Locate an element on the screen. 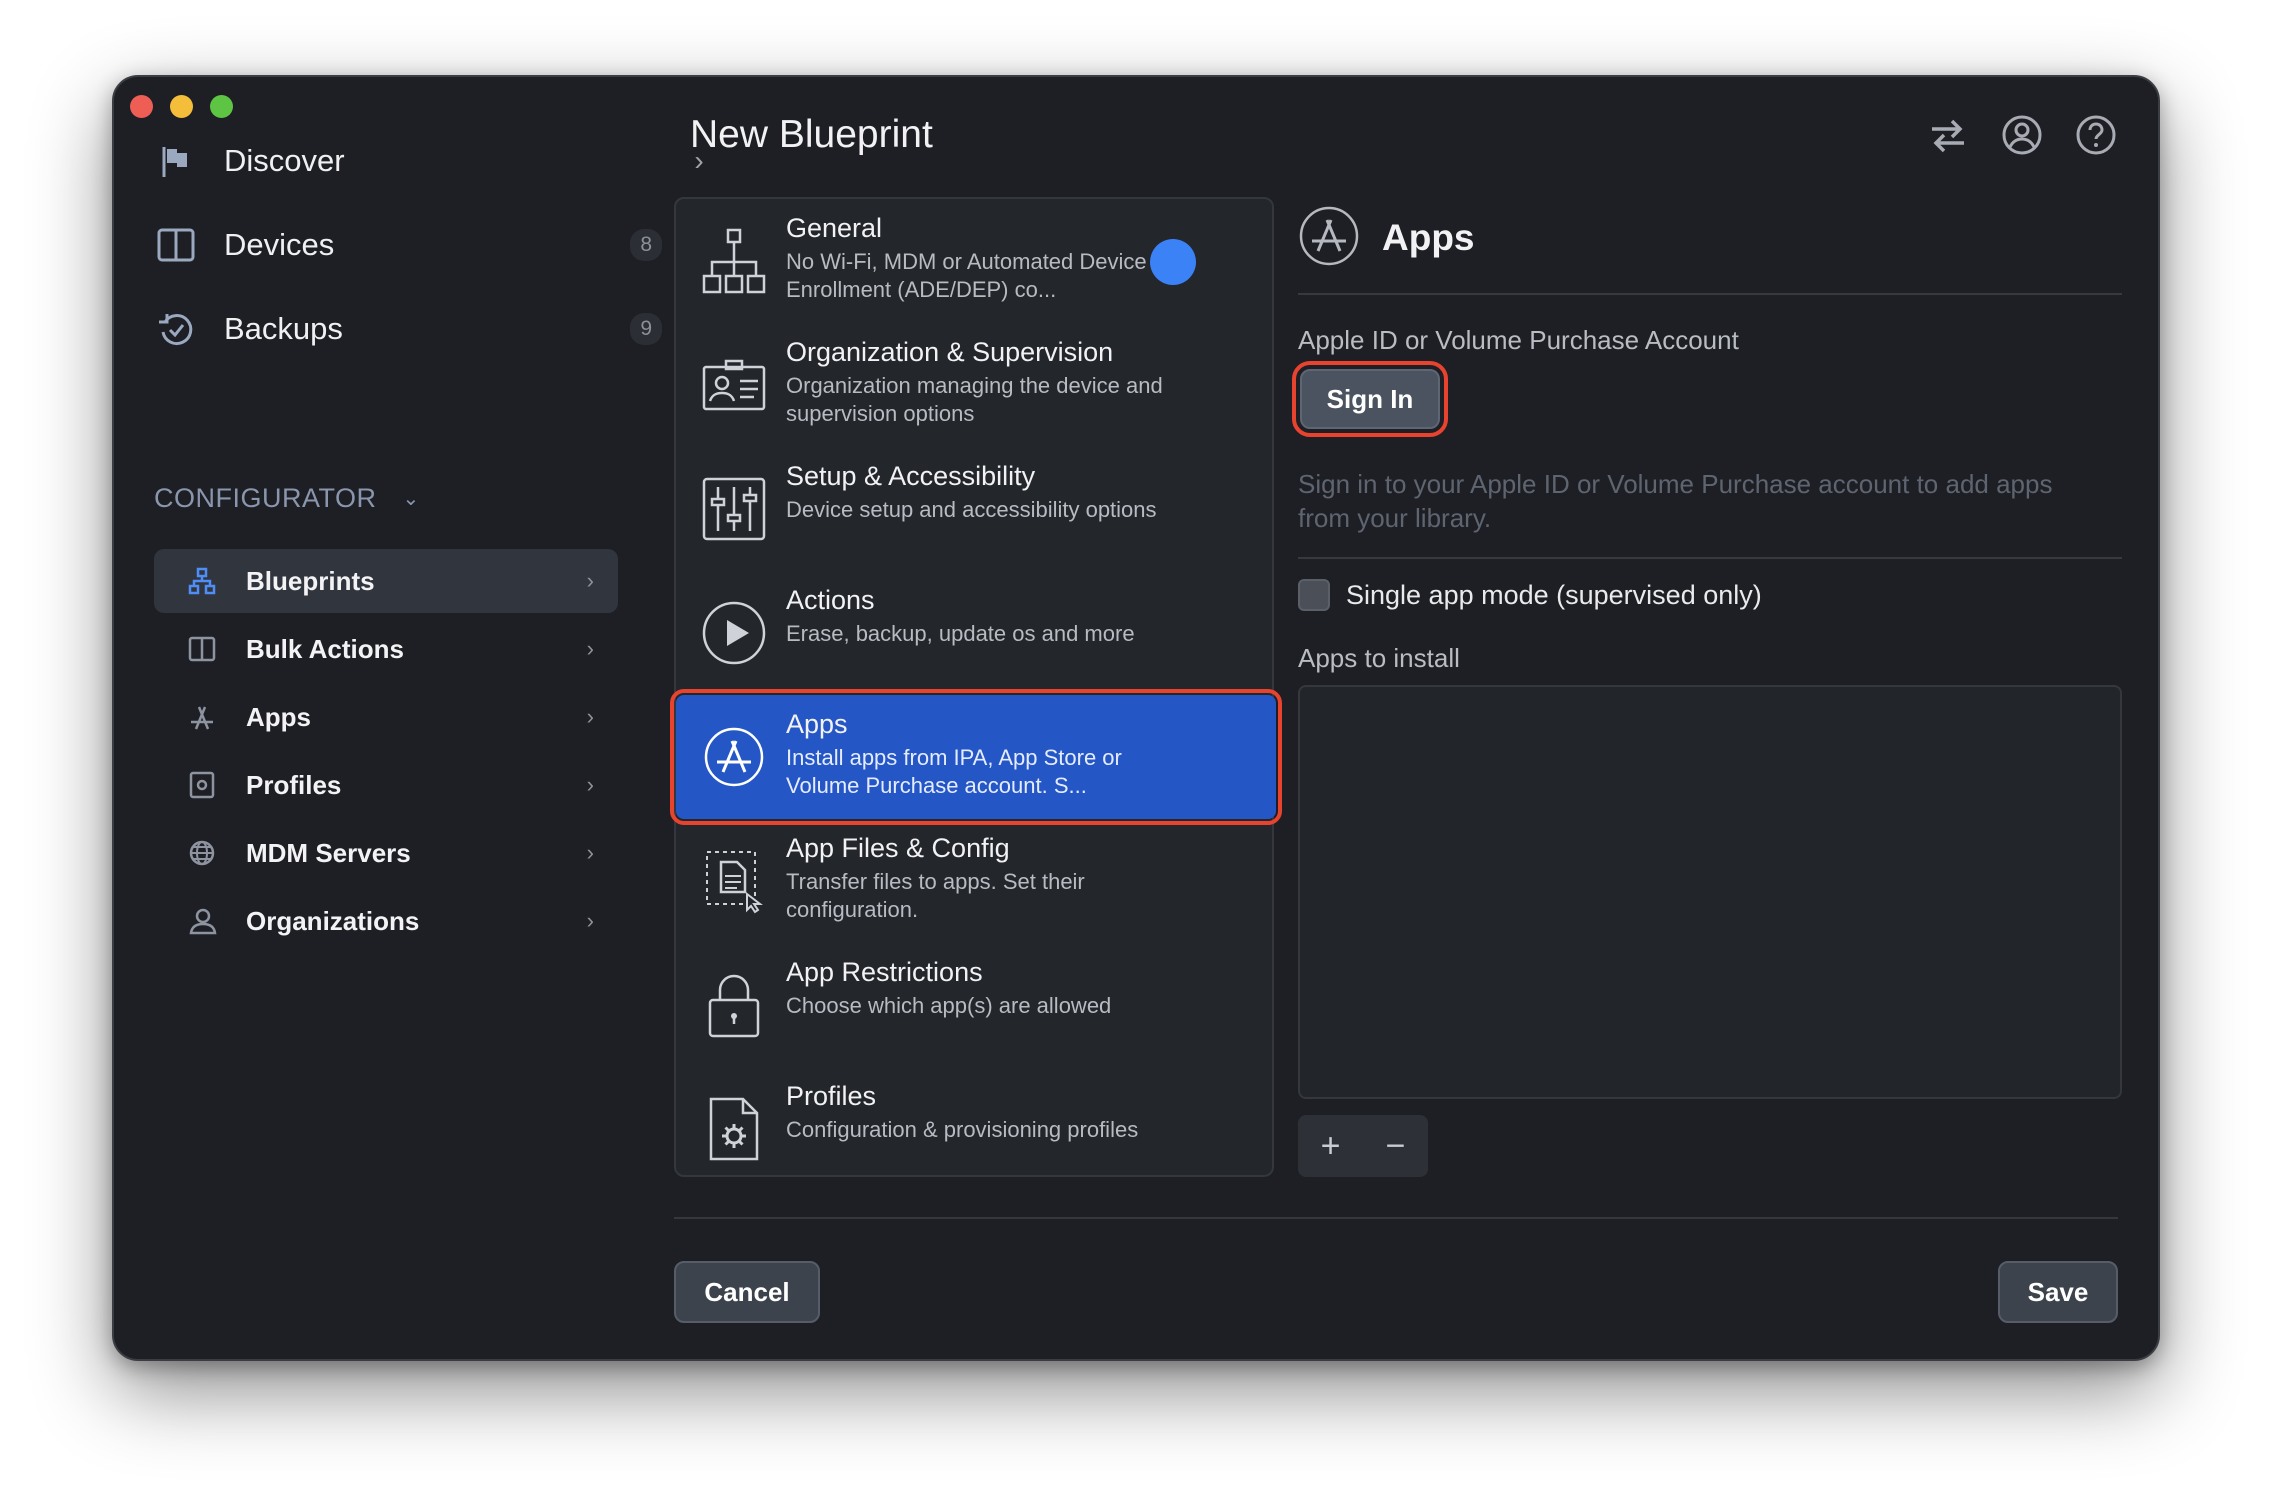 This screenshot has width=2272, height=1510. list-item-title: Profiles is located at coordinates (962, 1096).